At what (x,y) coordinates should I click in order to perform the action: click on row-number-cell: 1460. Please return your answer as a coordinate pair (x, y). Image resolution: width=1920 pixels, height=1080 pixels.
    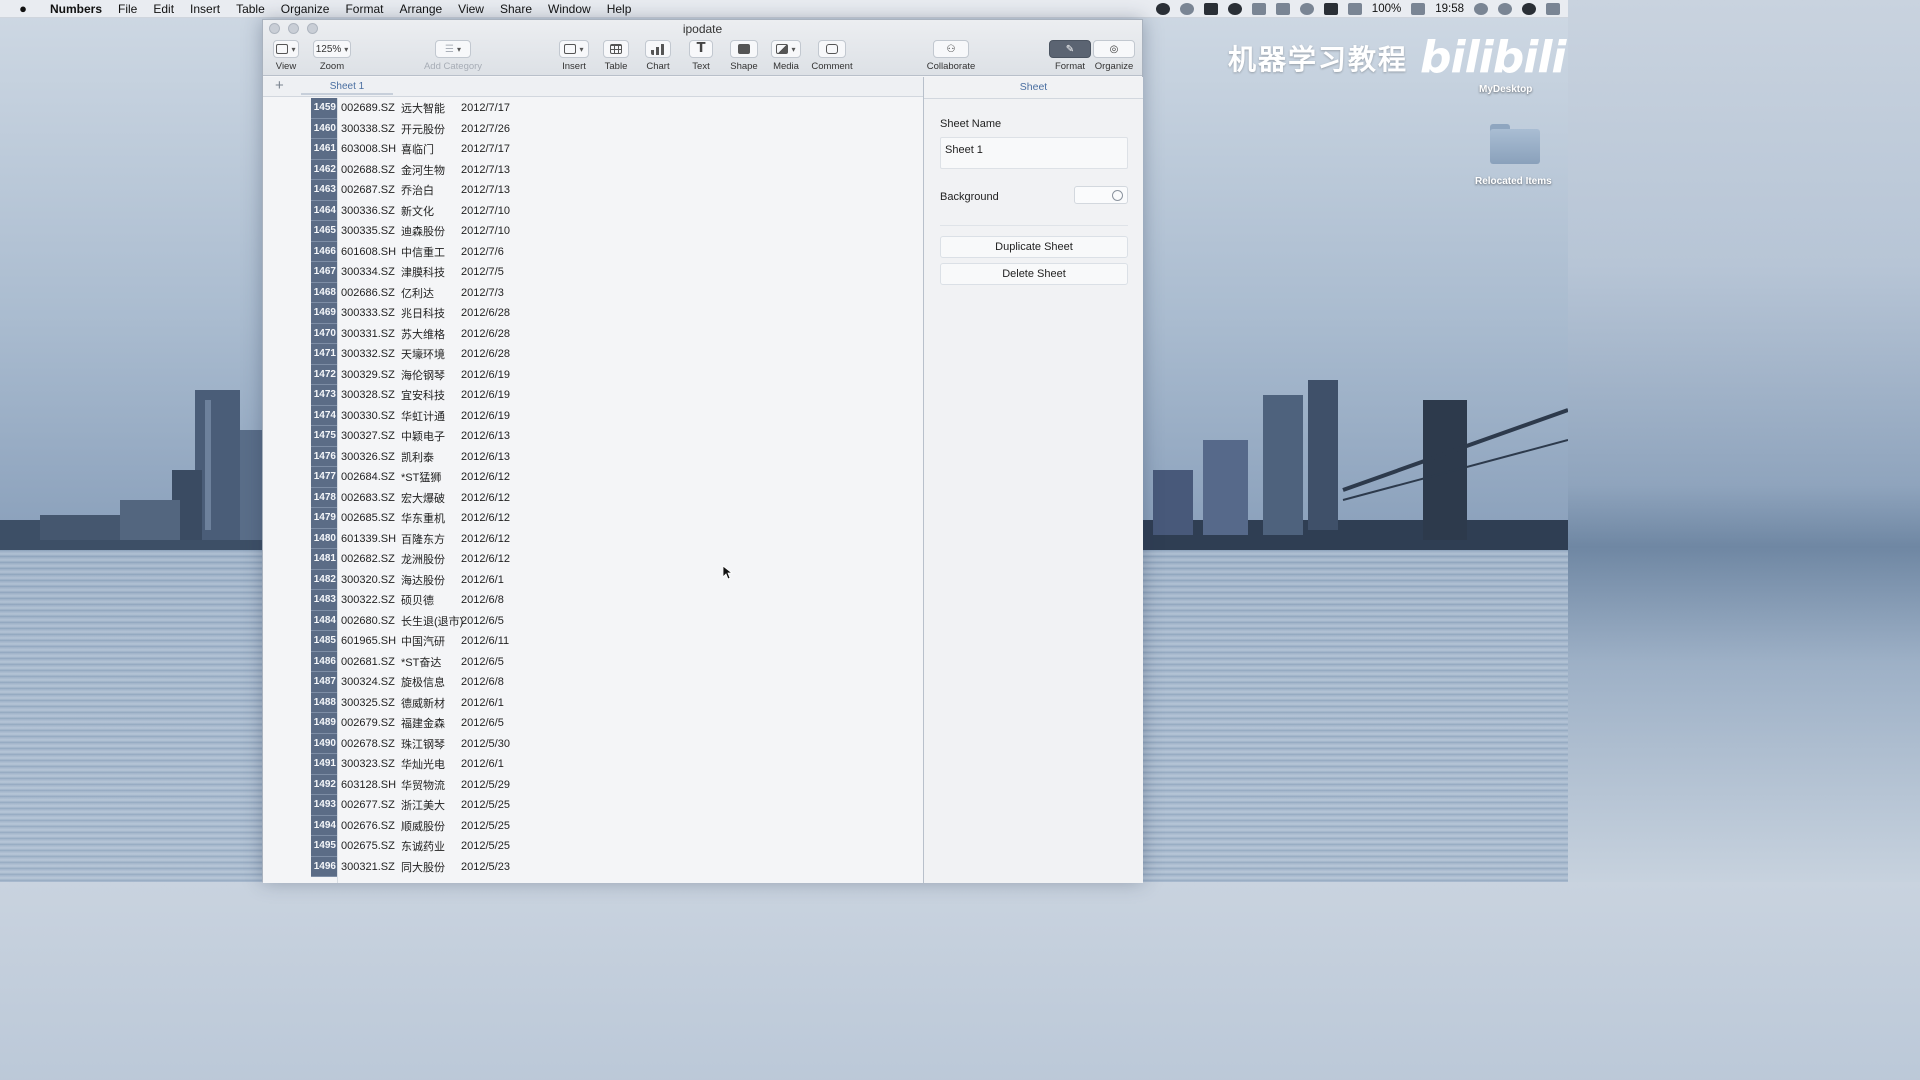
    Looking at the image, I should click on (324, 128).